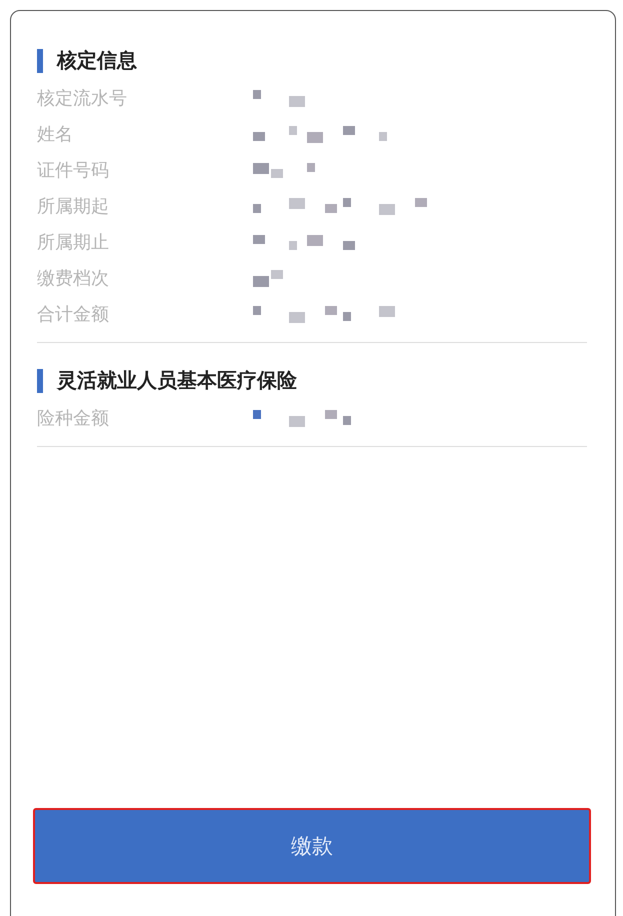 This screenshot has height=916, width=623. I want to click on section-title: 灵活就业人员基本医疗保险, so click(177, 380).